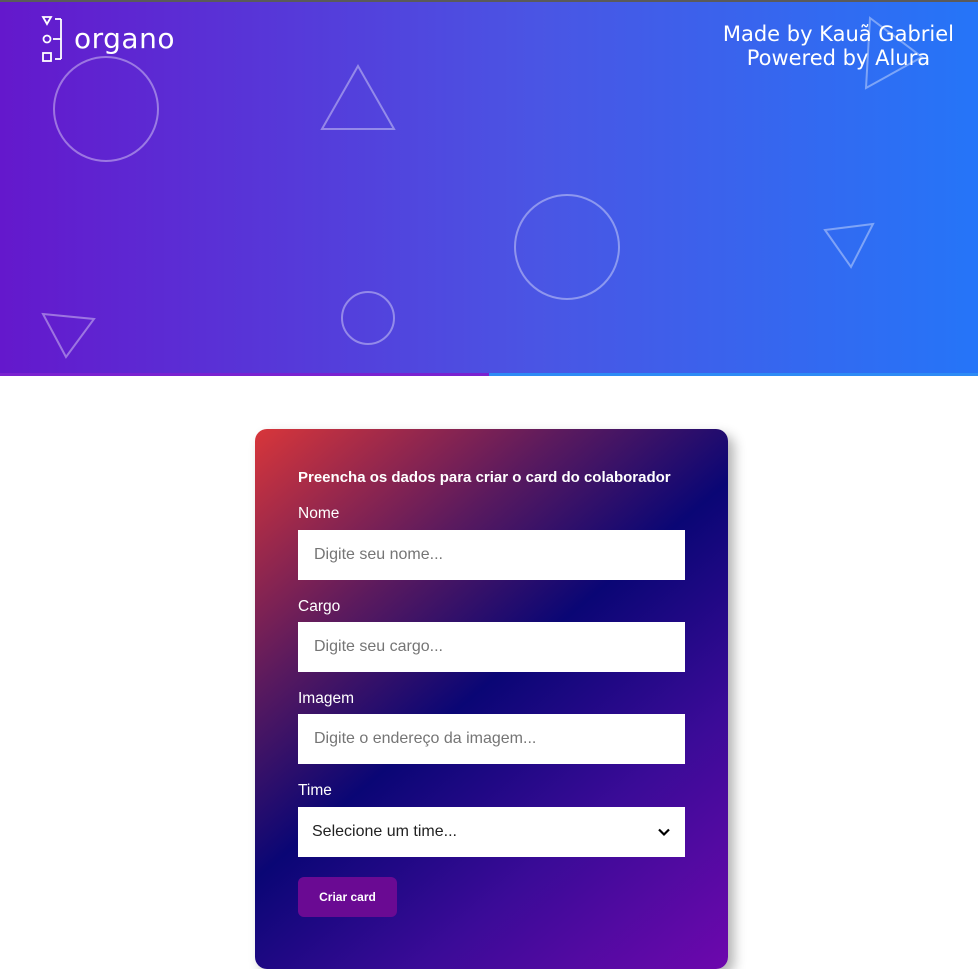 The width and height of the screenshot is (978, 969). Describe the element at coordinates (319, 513) in the screenshot. I see `nome-label: Nome` at that location.